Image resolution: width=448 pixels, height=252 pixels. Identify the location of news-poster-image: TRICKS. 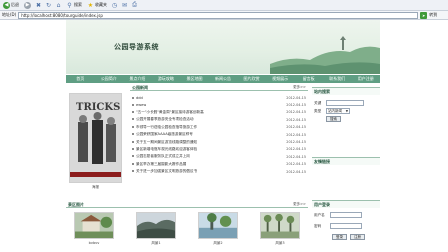
(95, 138).